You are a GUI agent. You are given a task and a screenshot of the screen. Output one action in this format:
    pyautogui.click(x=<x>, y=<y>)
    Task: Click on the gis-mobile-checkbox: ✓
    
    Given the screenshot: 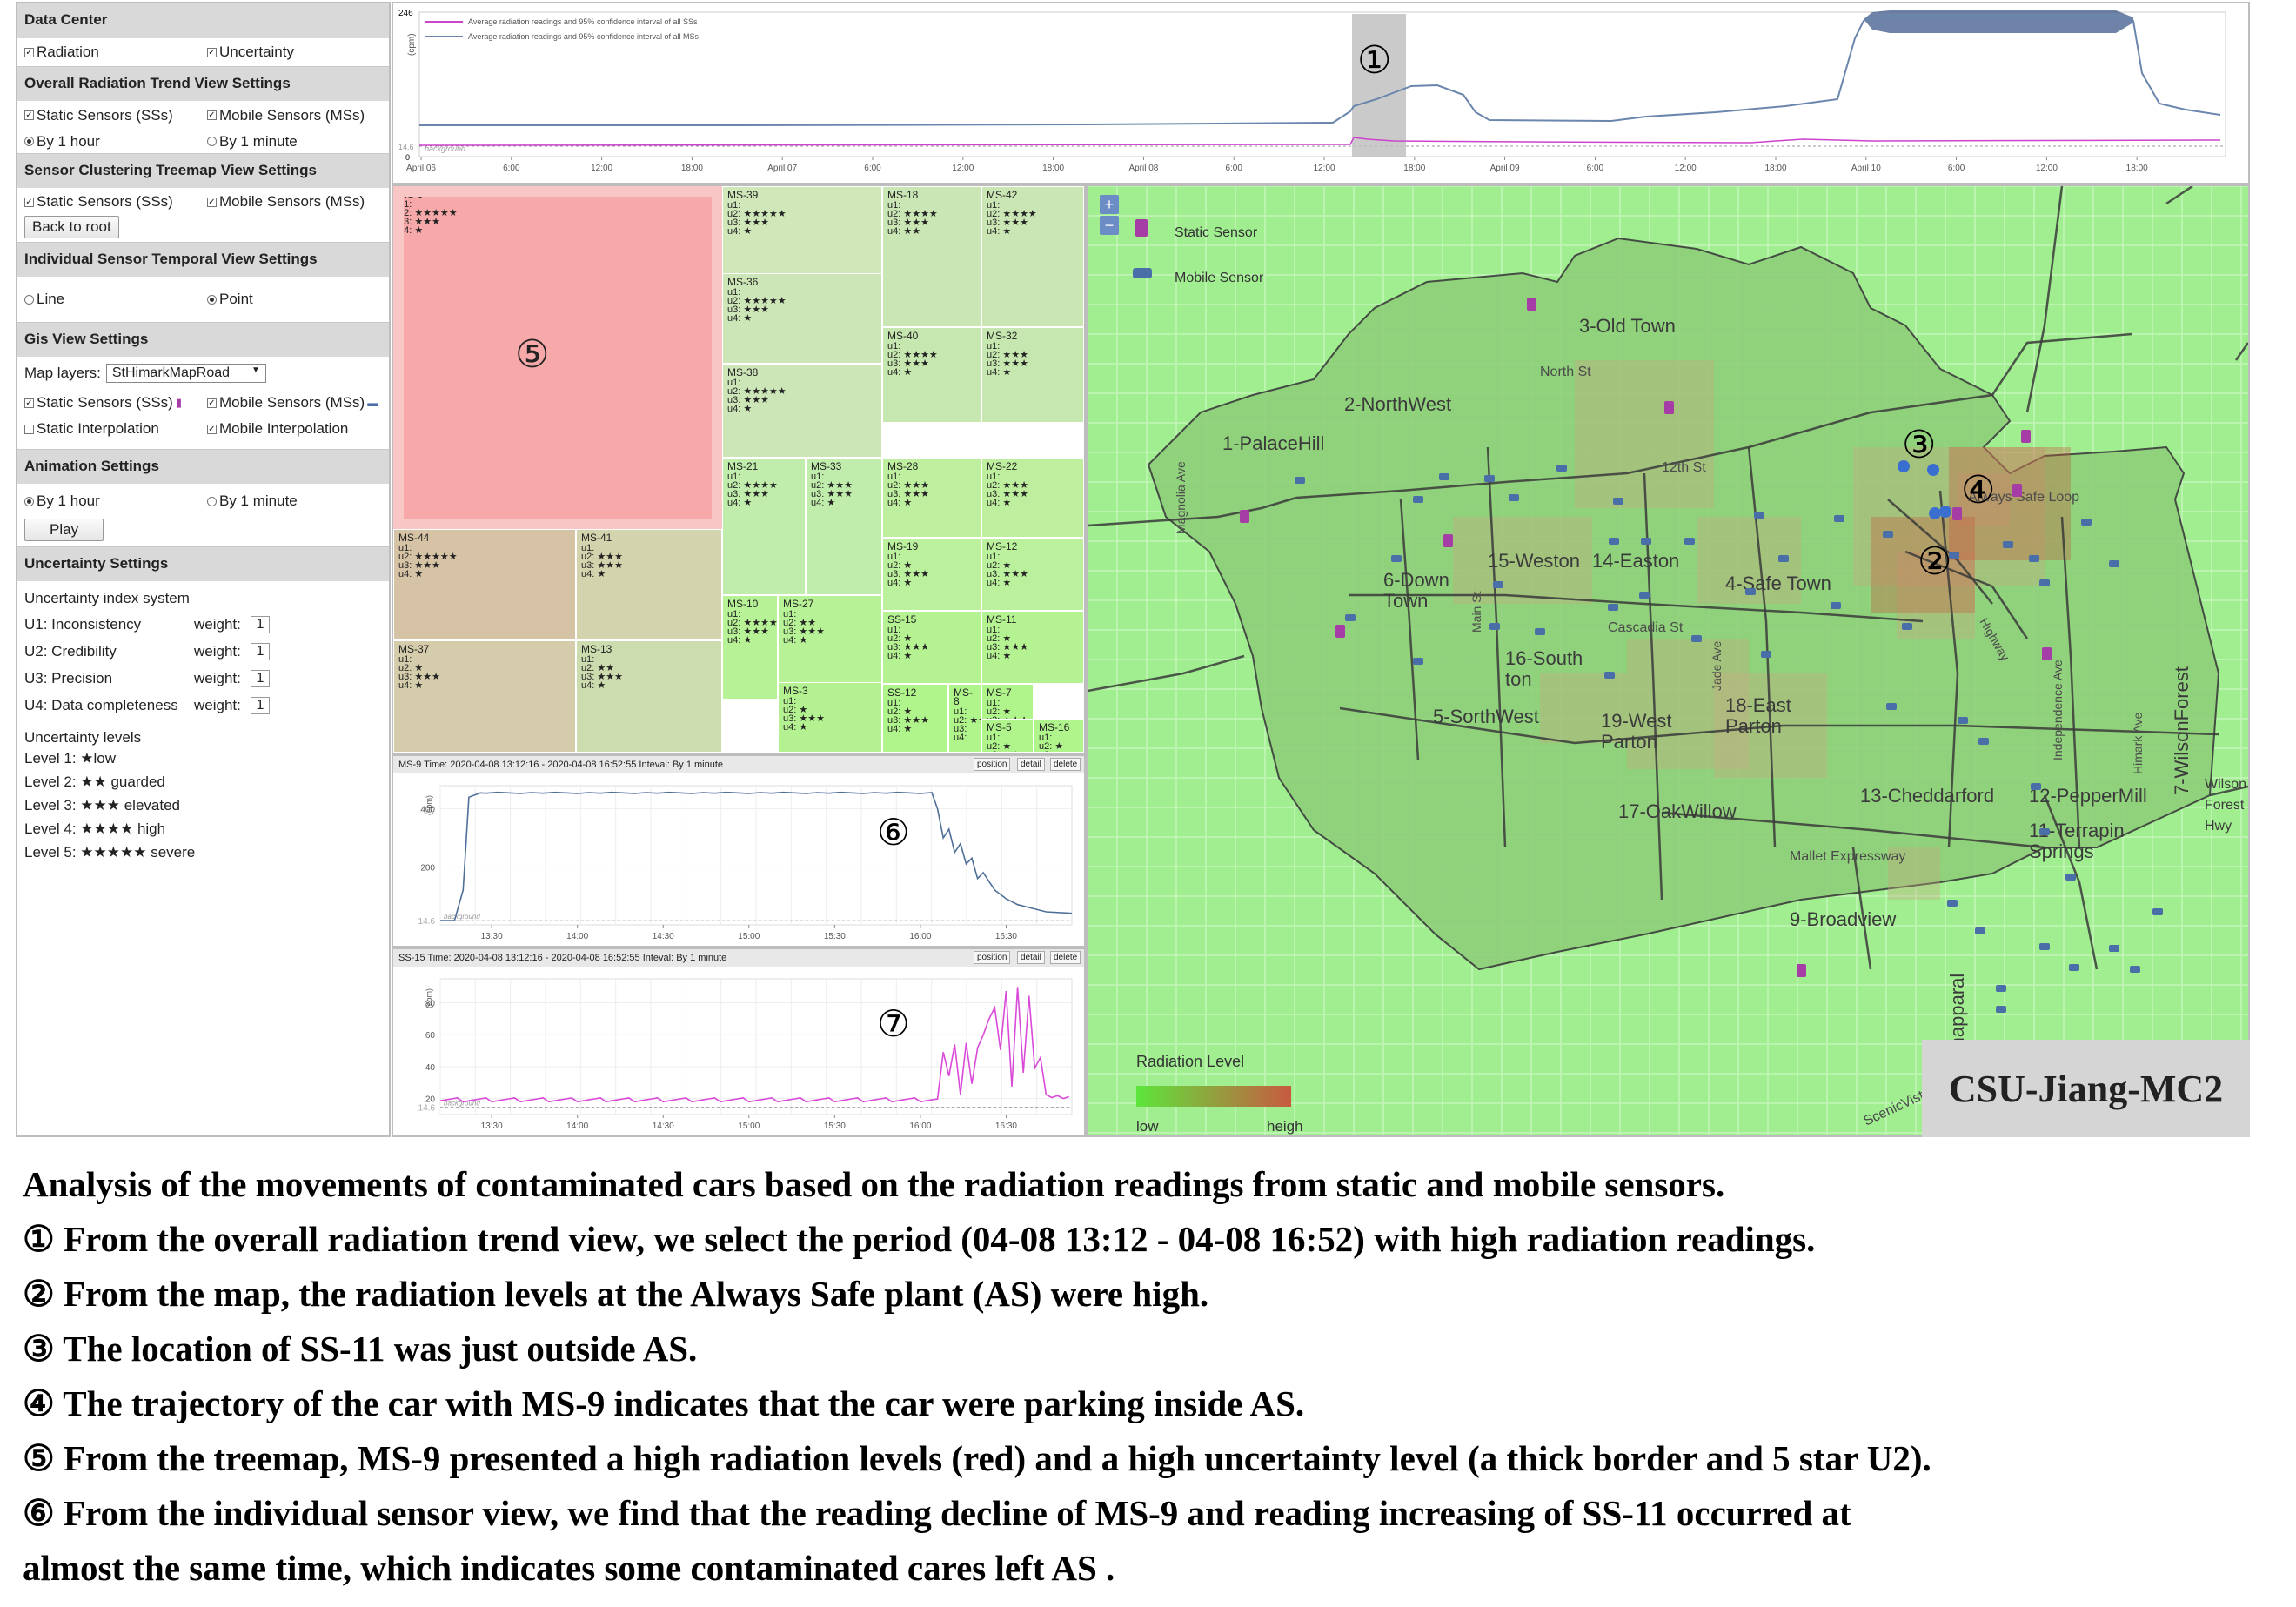 What is the action you would take?
    pyautogui.click(x=212, y=403)
    